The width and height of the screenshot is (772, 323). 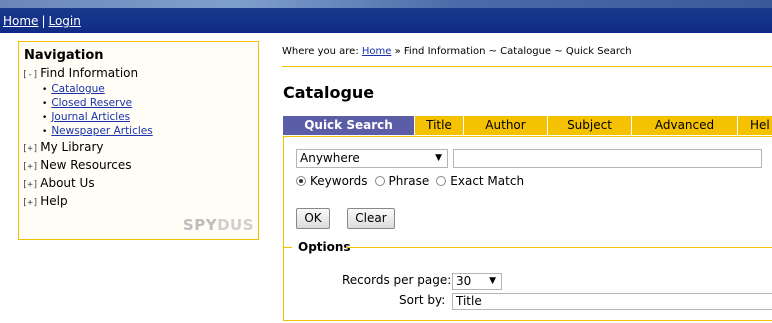 What do you see at coordinates (527, 66) in the screenshot?
I see `breadcrumb-divider` at bounding box center [527, 66].